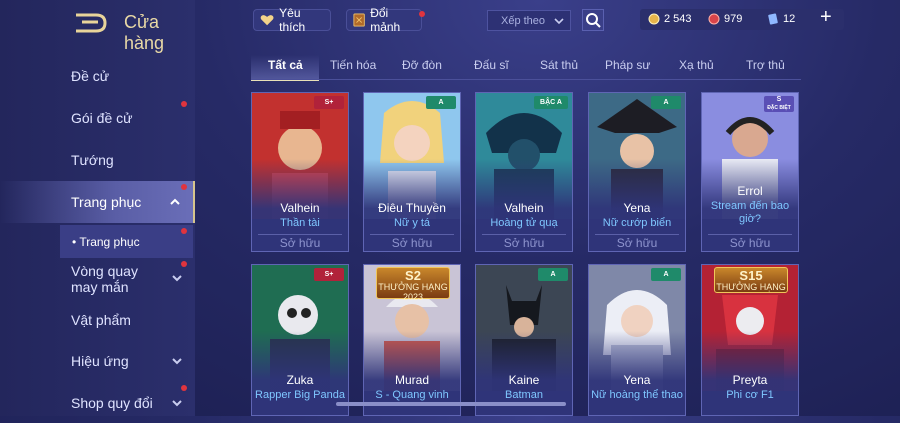 The height and width of the screenshot is (423, 900). Describe the element at coordinates (101, 320) in the screenshot. I see `sidebar-item-label: Vật phẩm` at that location.